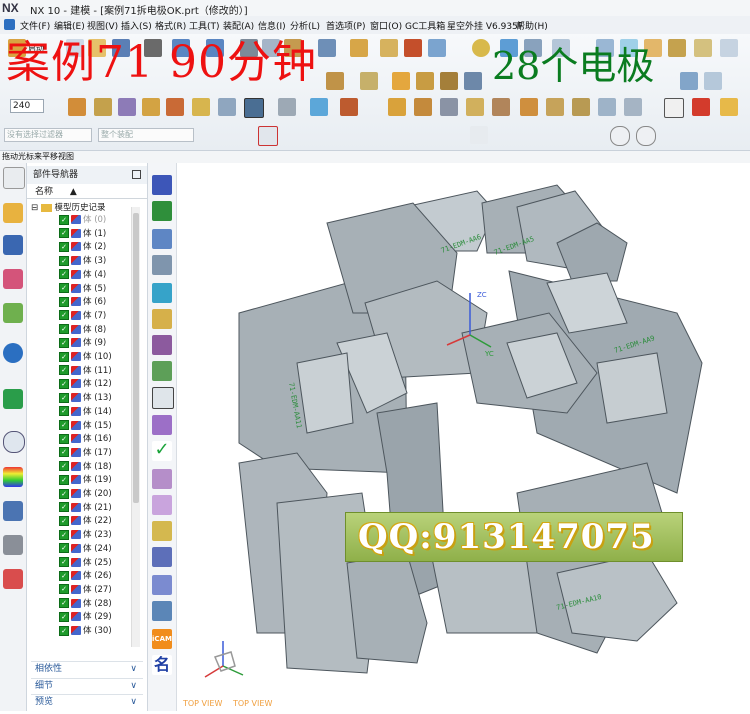  What do you see at coordinates (87, 685) in the screenshot?
I see `panel-details: 细节 ∨` at bounding box center [87, 685].